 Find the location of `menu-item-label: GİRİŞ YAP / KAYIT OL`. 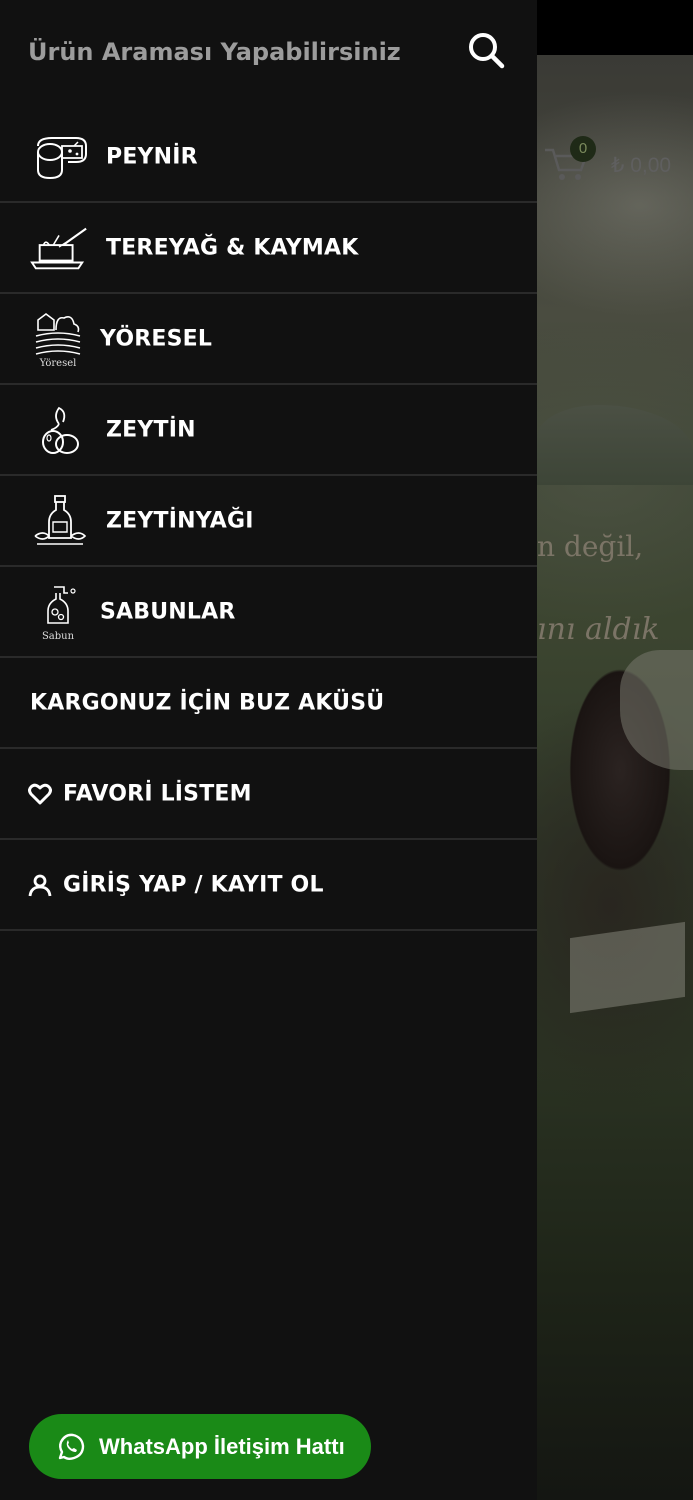

menu-item-label: GİRİŞ YAP / KAYIT OL is located at coordinates (193, 884).